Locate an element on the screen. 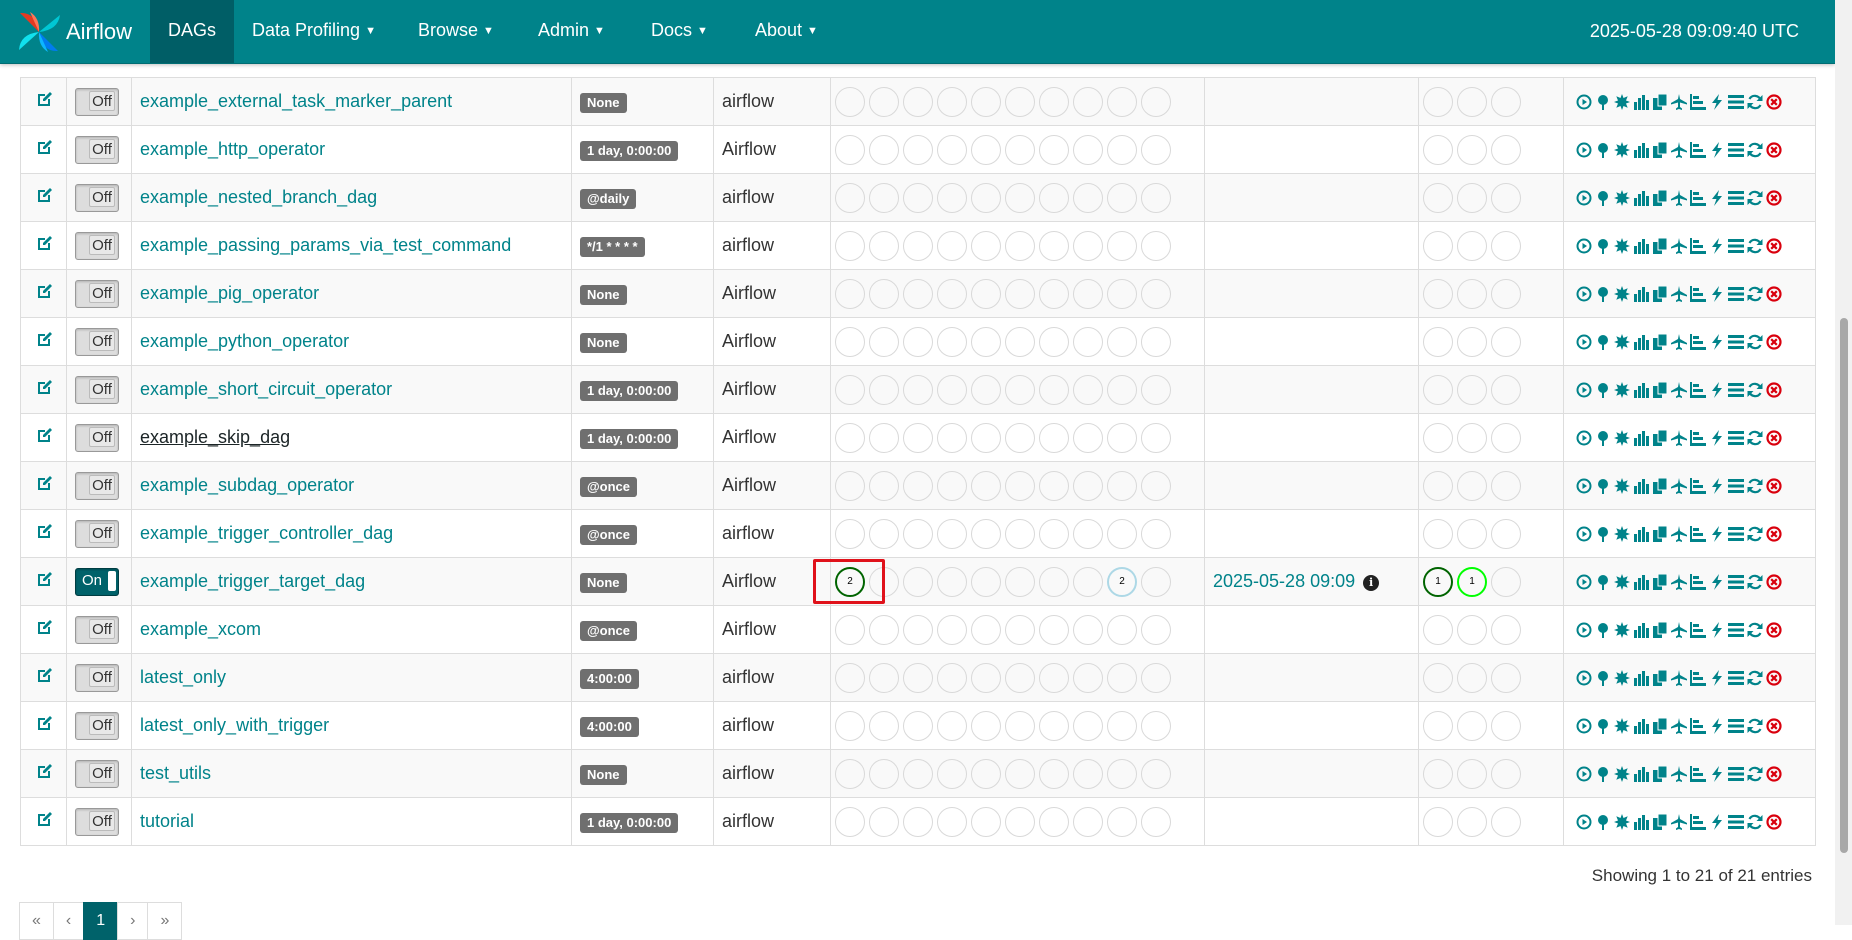 The width and height of the screenshot is (1852, 940). dag-link: example_passing_params_via_test_command is located at coordinates (325, 245).